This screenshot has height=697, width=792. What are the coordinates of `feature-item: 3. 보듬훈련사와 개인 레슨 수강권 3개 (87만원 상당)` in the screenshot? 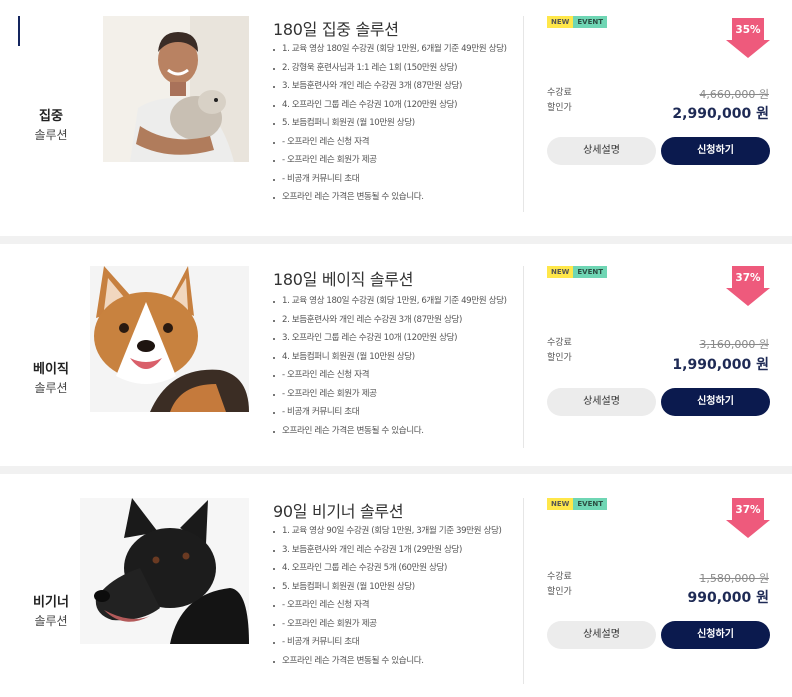 It's located at (392, 87).